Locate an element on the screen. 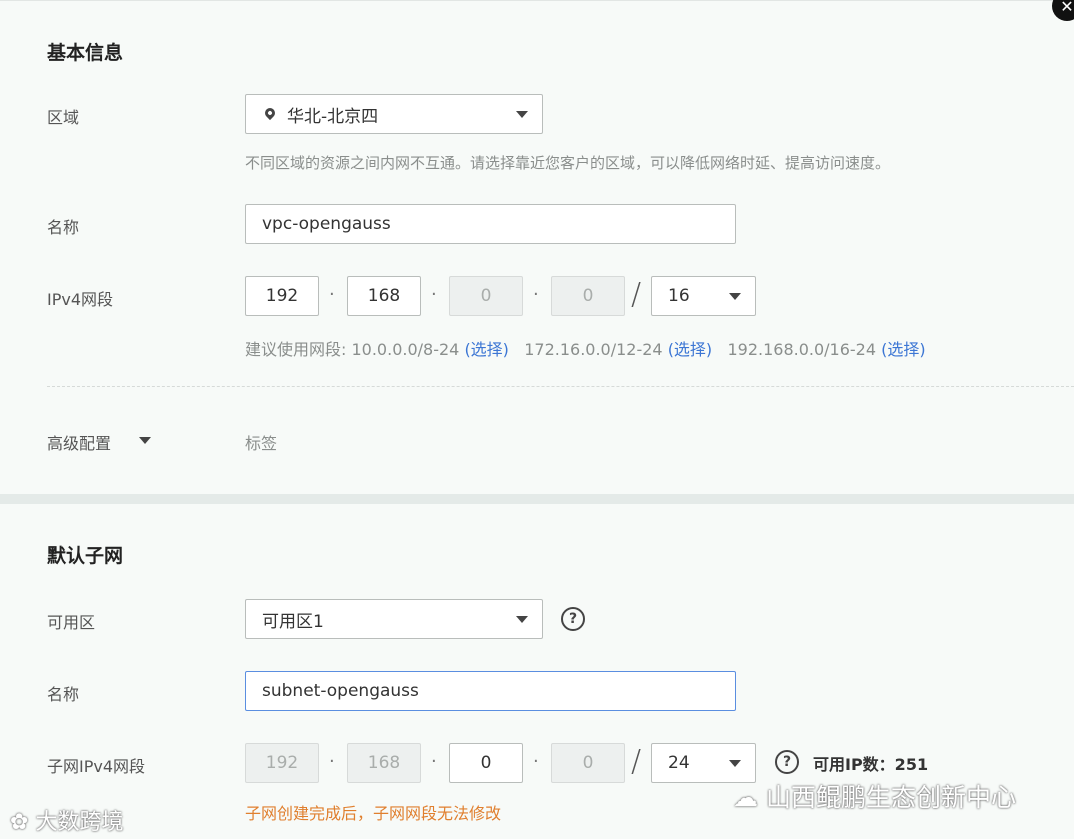 This screenshot has width=1074, height=839. ipv4-octet-4: 0 is located at coordinates (588, 296).